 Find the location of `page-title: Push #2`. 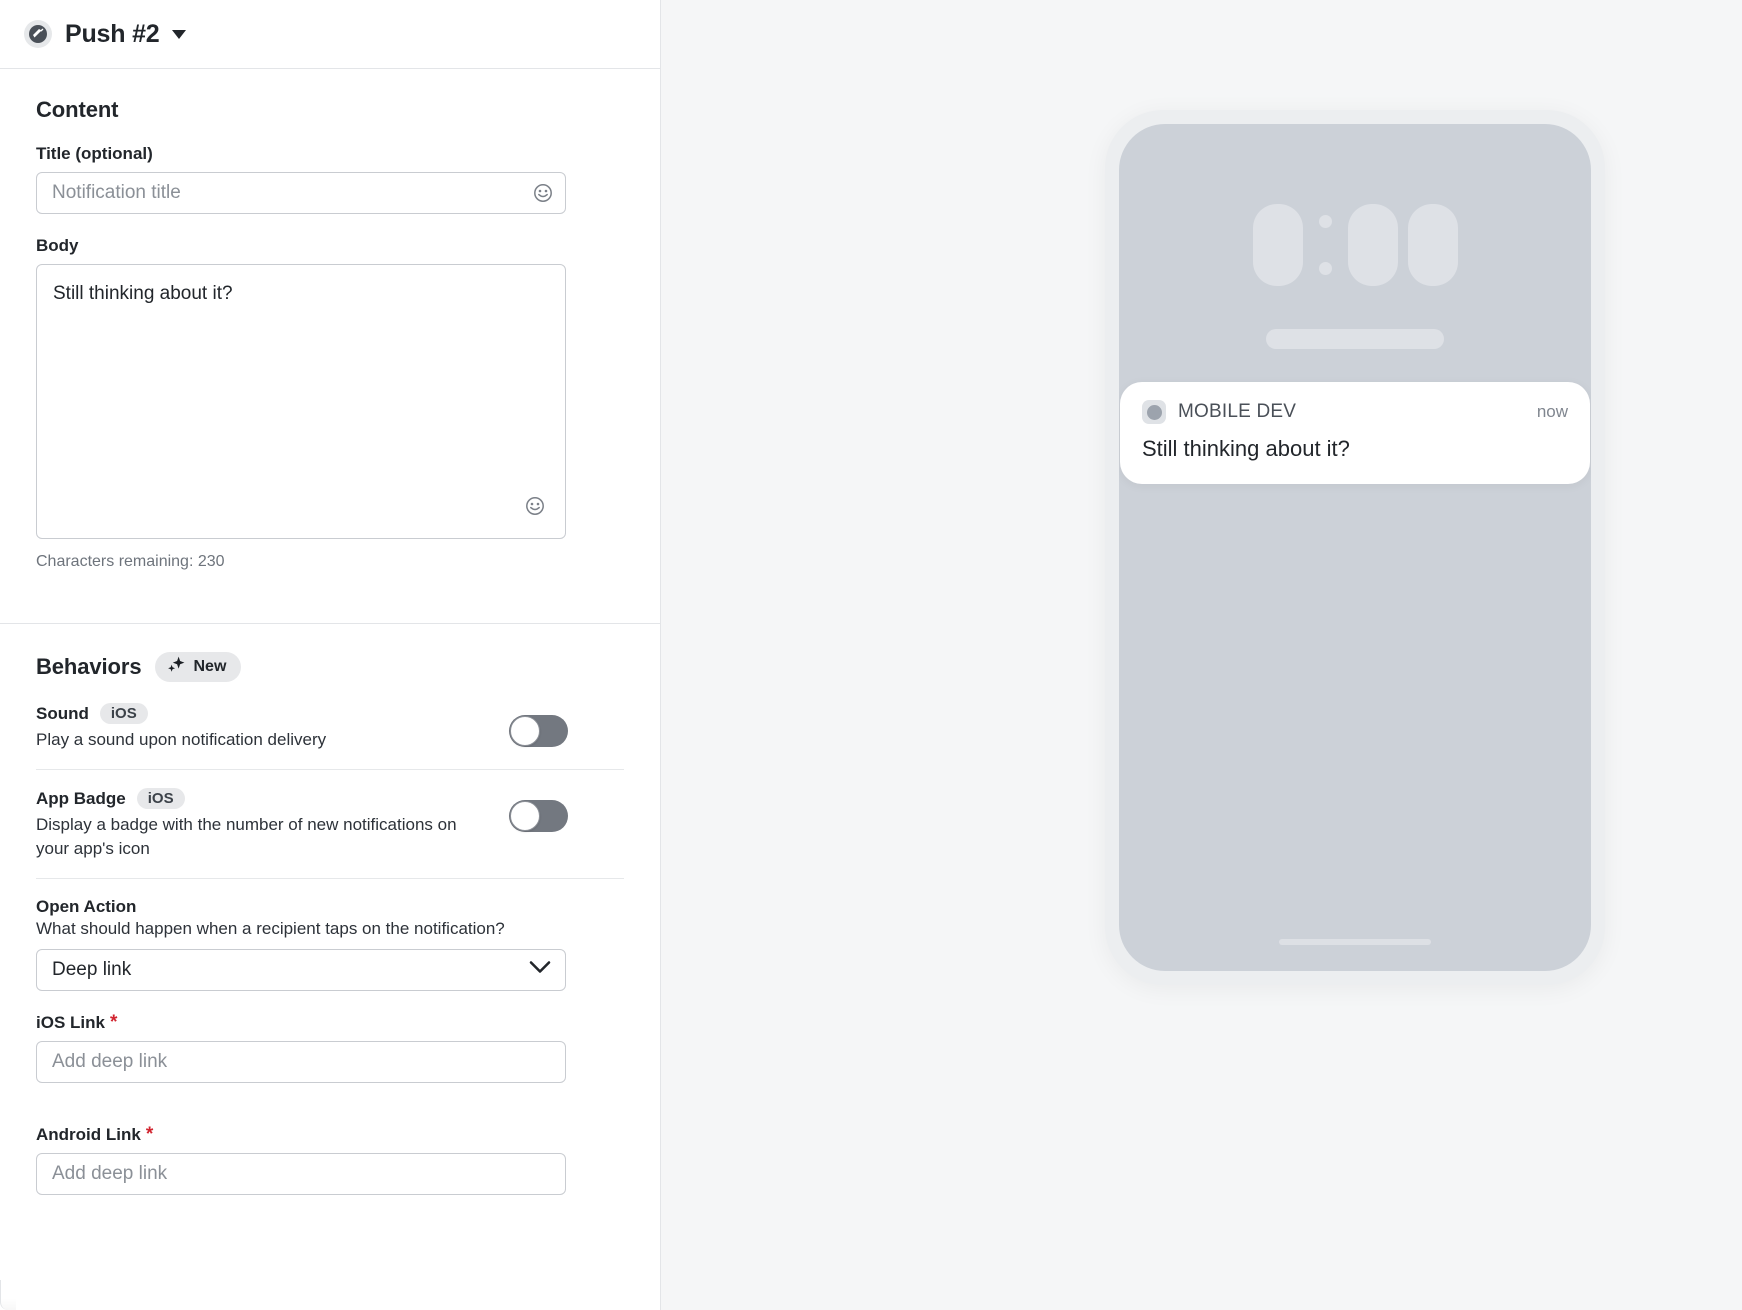

page-title: Push #2 is located at coordinates (112, 33).